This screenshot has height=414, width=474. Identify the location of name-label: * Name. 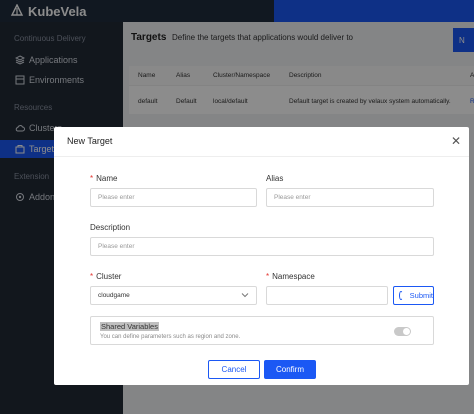
(103, 178).